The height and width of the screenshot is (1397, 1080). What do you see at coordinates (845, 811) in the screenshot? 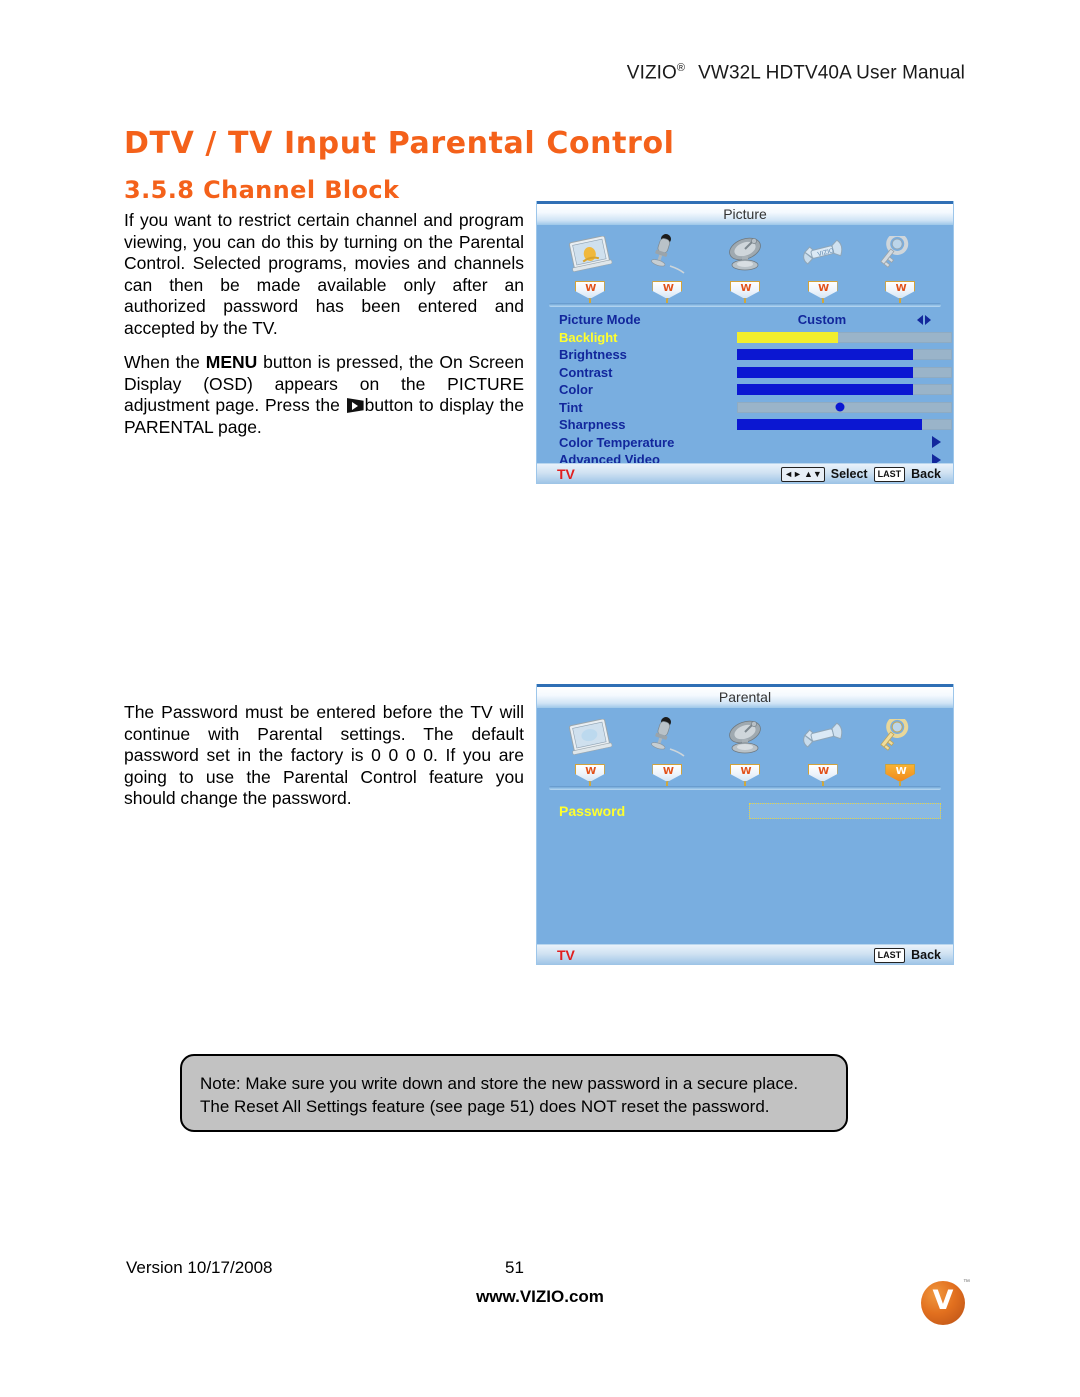
I see `password-input` at bounding box center [845, 811].